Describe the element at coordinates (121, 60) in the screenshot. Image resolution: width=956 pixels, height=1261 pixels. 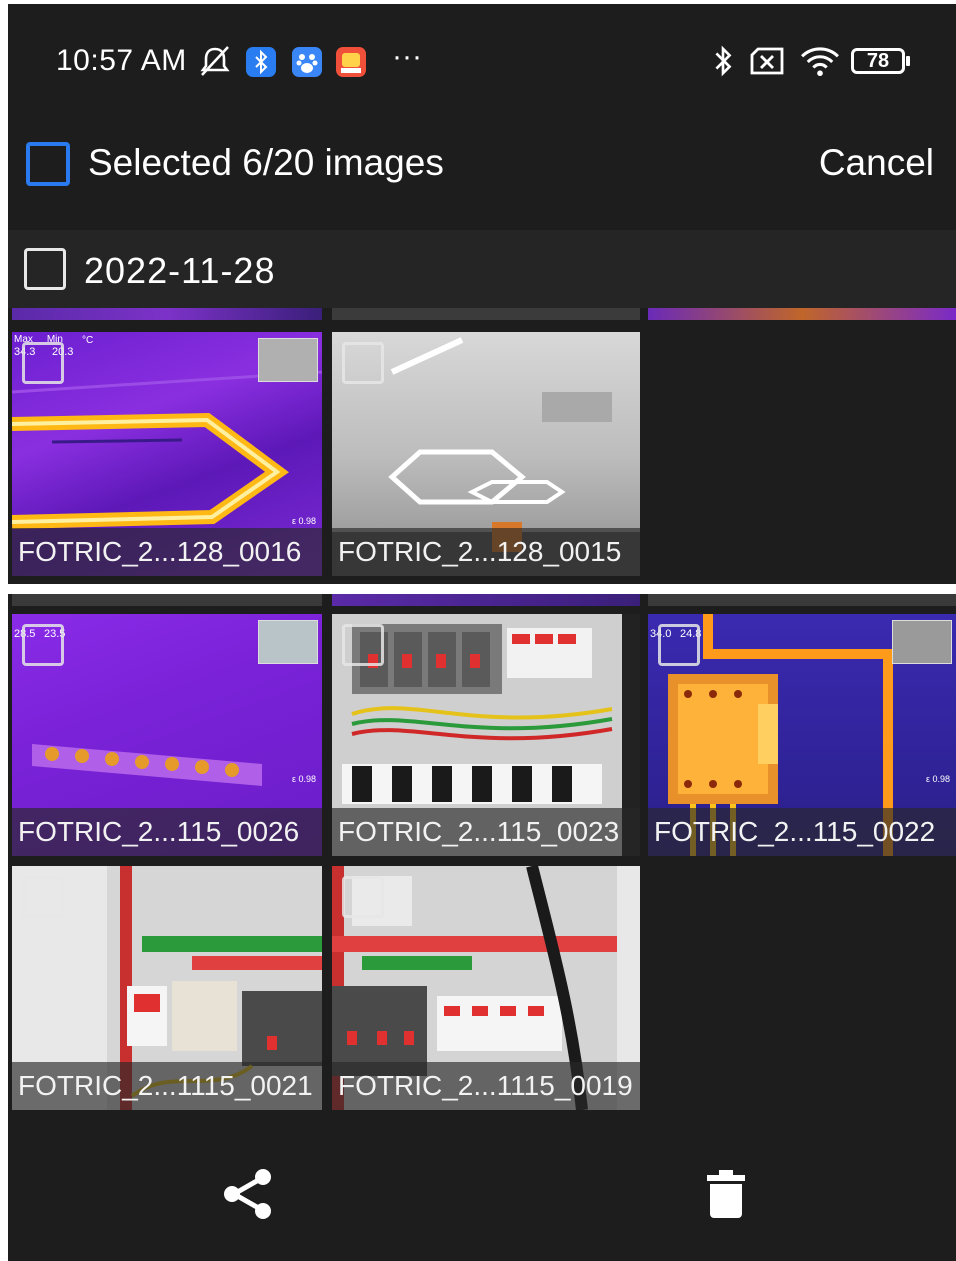
I see `status-time: 10:57 AM` at that location.